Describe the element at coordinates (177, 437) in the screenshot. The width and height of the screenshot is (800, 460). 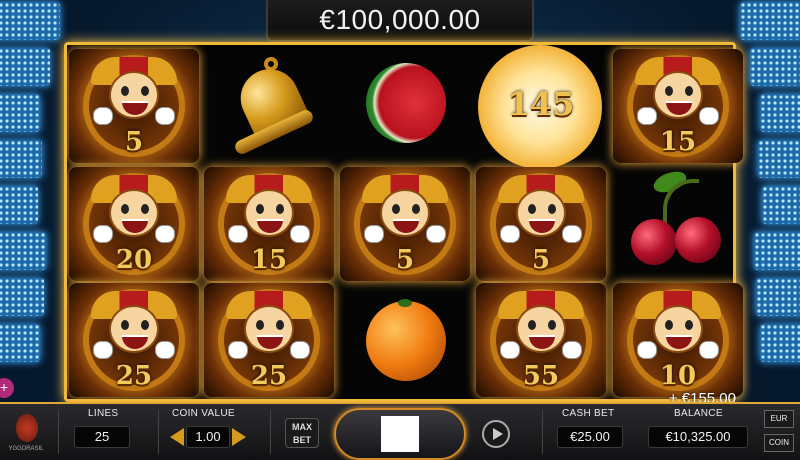
I see `arrow-left-icon` at that location.